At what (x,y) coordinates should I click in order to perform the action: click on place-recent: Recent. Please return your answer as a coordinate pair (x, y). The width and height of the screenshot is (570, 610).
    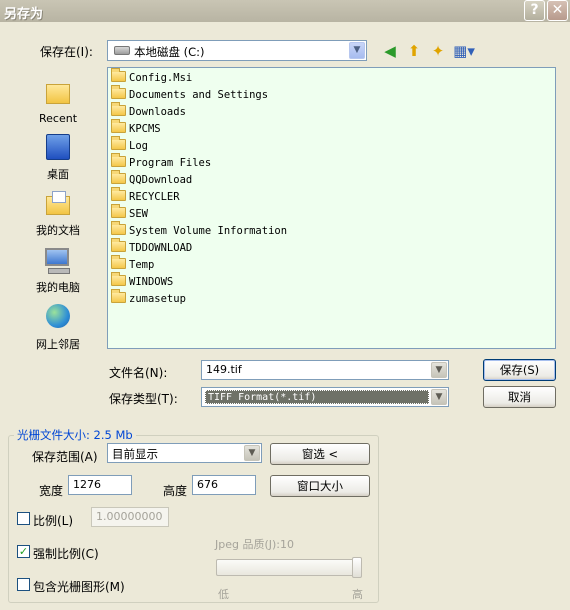
    Looking at the image, I should click on (58, 101).